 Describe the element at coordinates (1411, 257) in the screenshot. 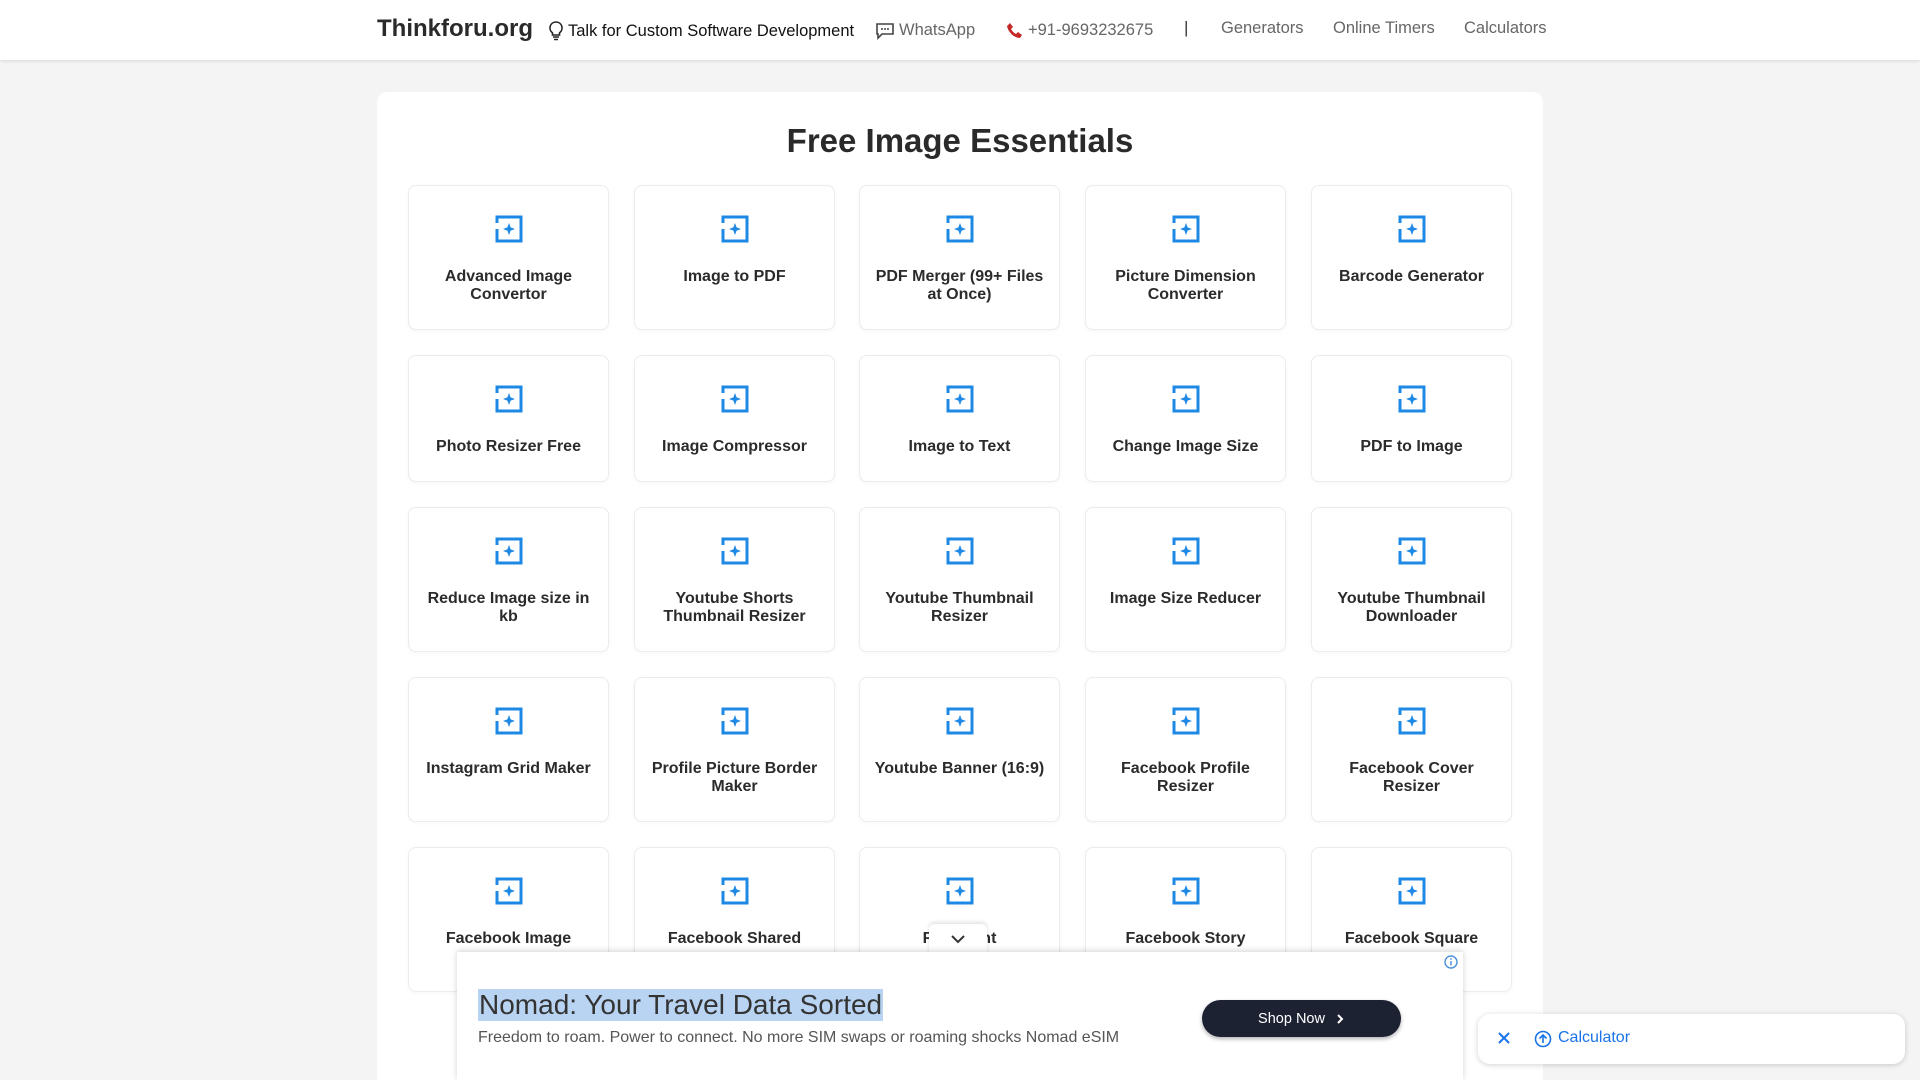

I see `tool-card: Barcode Generator` at that location.